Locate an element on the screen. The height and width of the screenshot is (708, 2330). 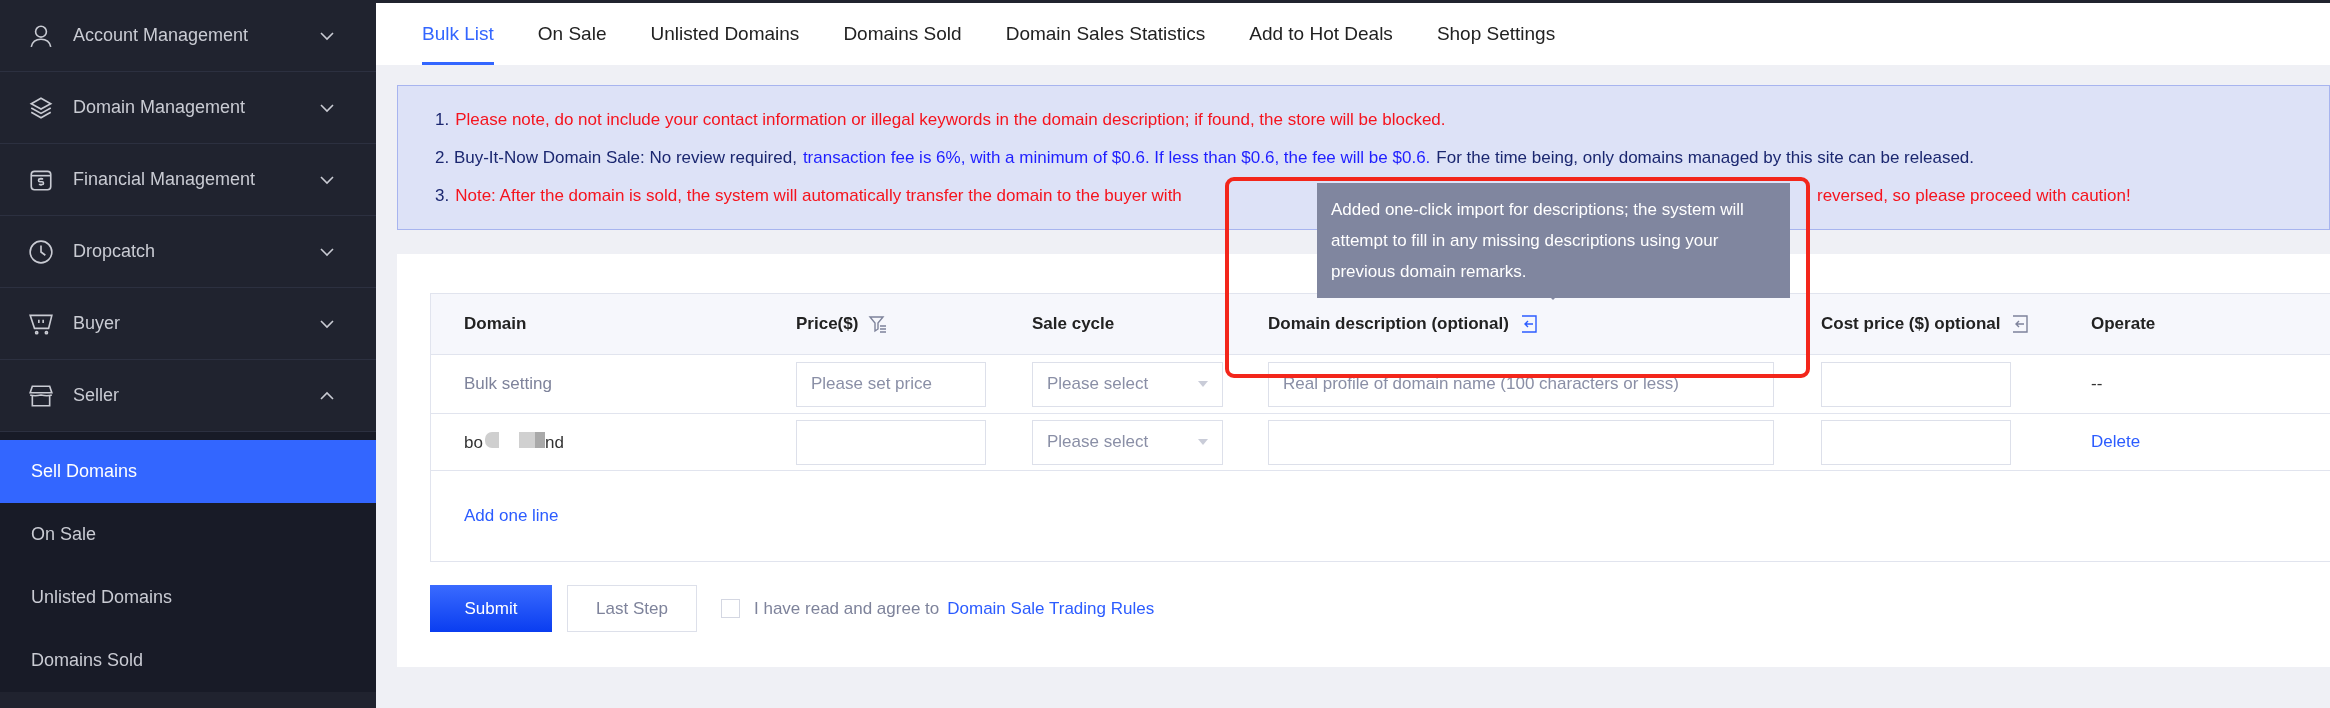
tab: Domains Sold is located at coordinates (902, 34).